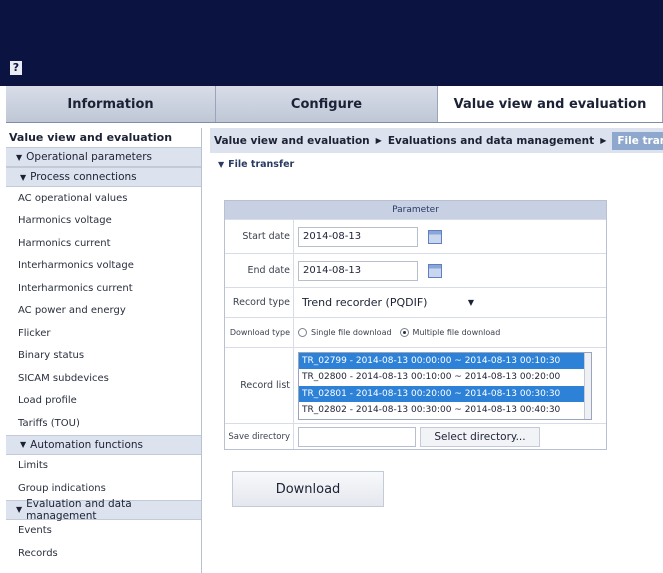 The height and width of the screenshot is (573, 663). What do you see at coordinates (89, 157) in the screenshot?
I see `sidebar-group-label: Operational parameters` at bounding box center [89, 157].